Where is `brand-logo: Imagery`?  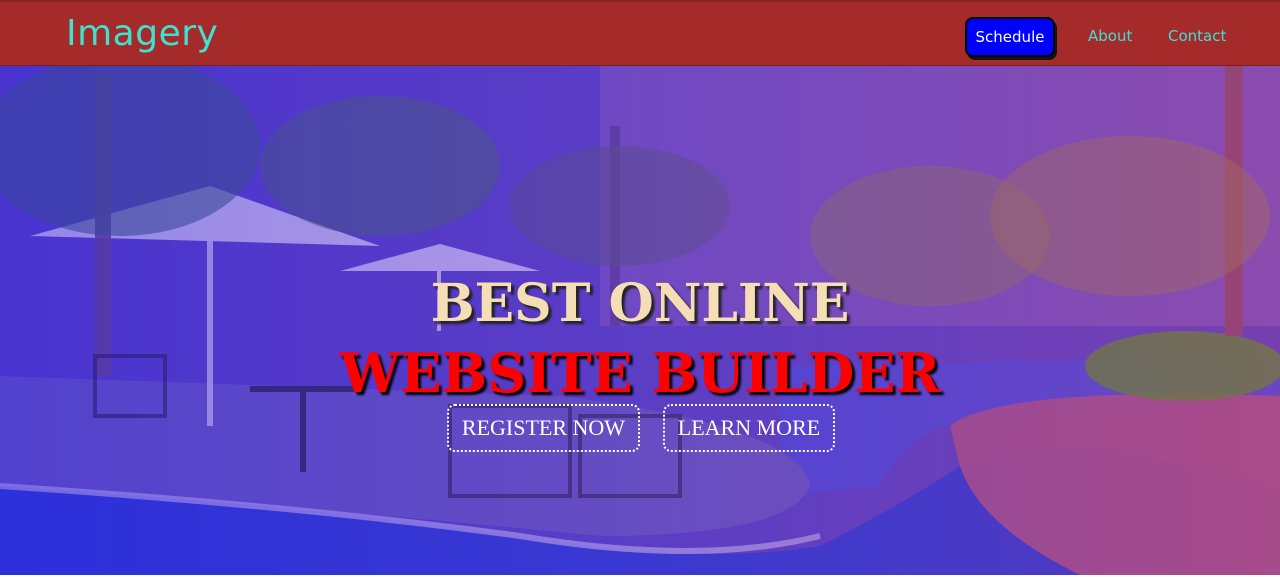
brand-logo: Imagery is located at coordinates (142, 34).